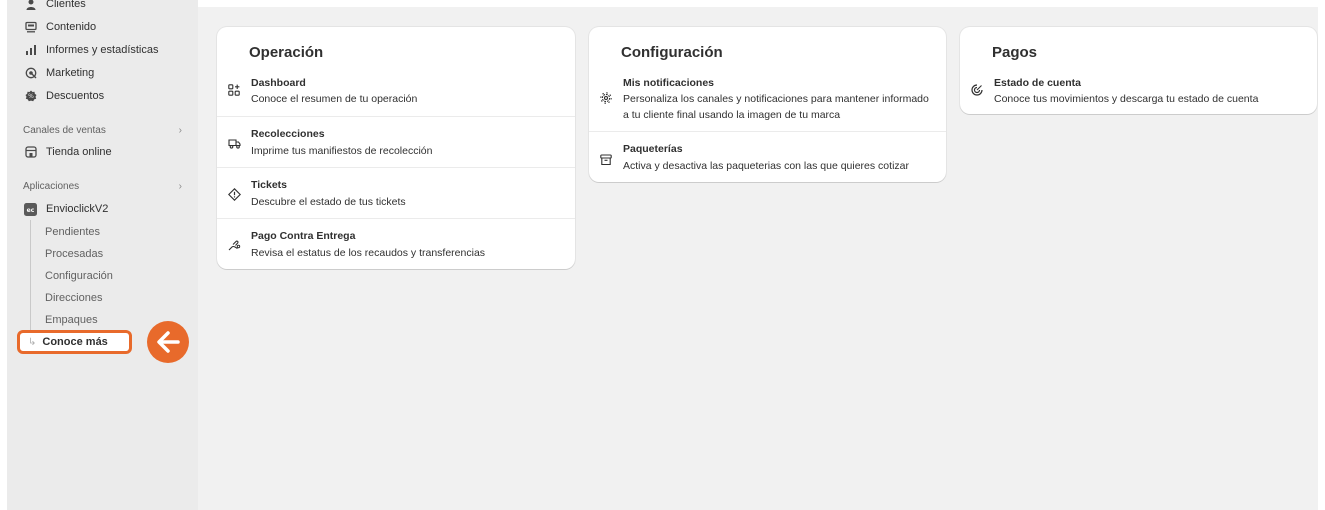 This screenshot has width=1325, height=510. I want to click on content-icon, so click(30, 27).